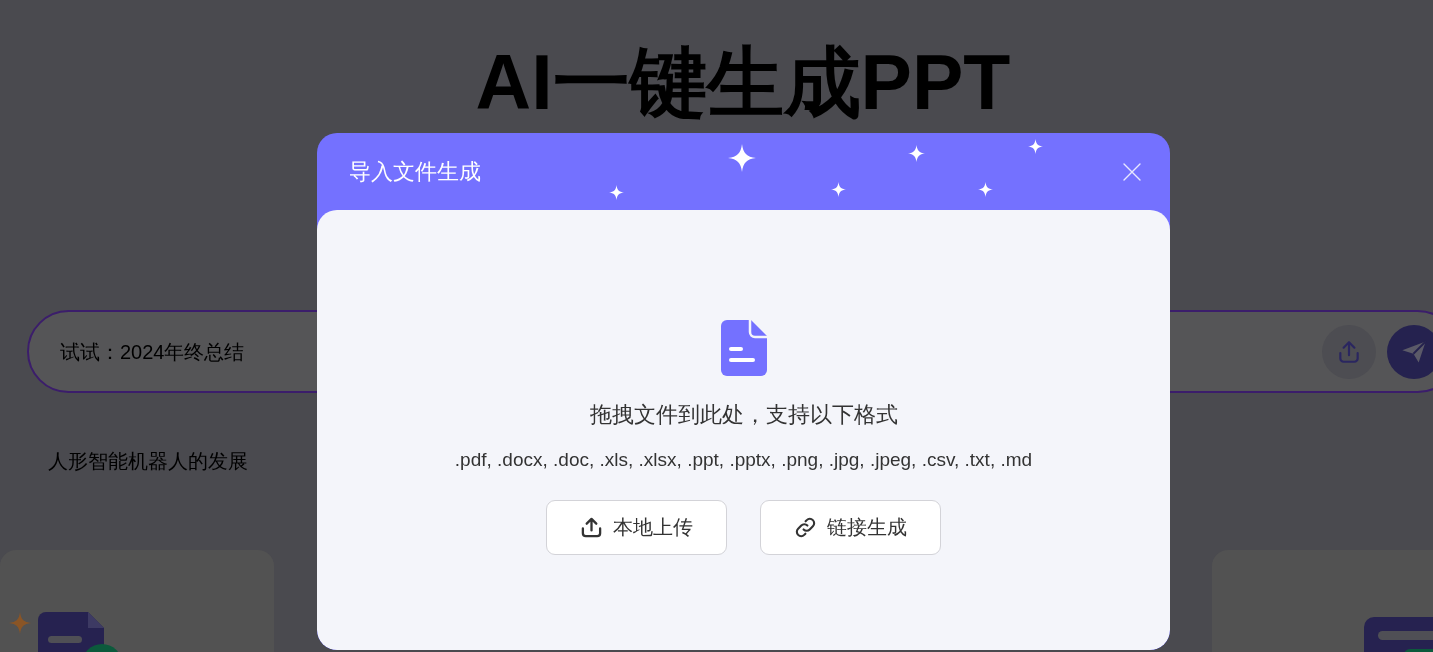 This screenshot has width=1433, height=652. I want to click on drop-hint-text: 拖拽文件到此处，支持以下格式, so click(743, 415).